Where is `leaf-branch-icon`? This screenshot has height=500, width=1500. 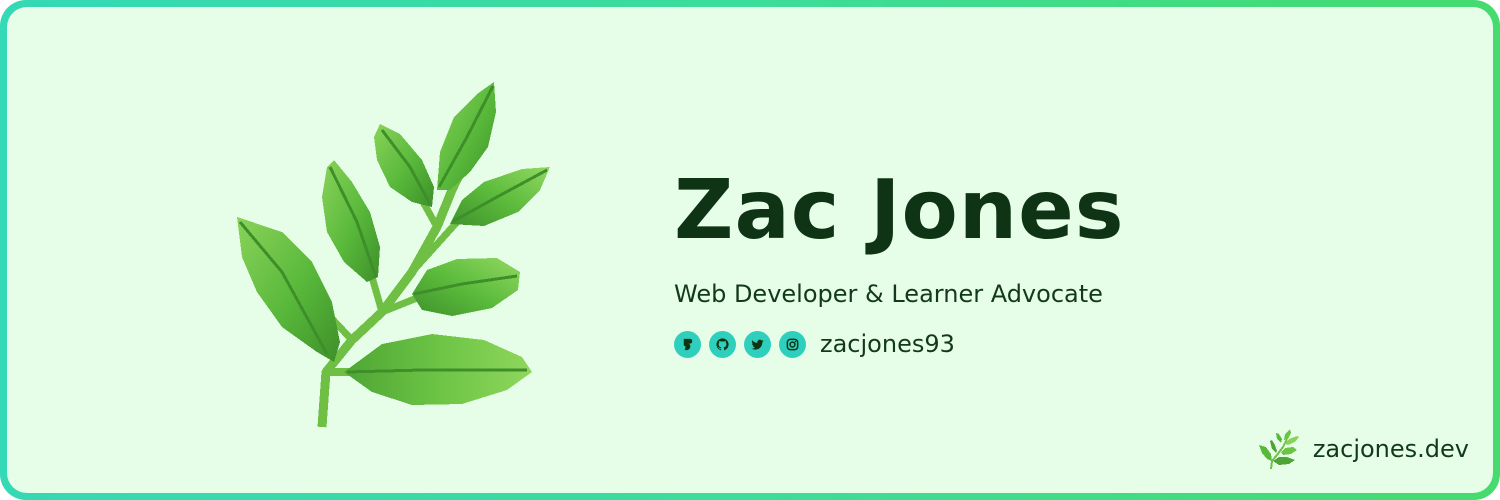
leaf-branch-icon is located at coordinates (393, 255).